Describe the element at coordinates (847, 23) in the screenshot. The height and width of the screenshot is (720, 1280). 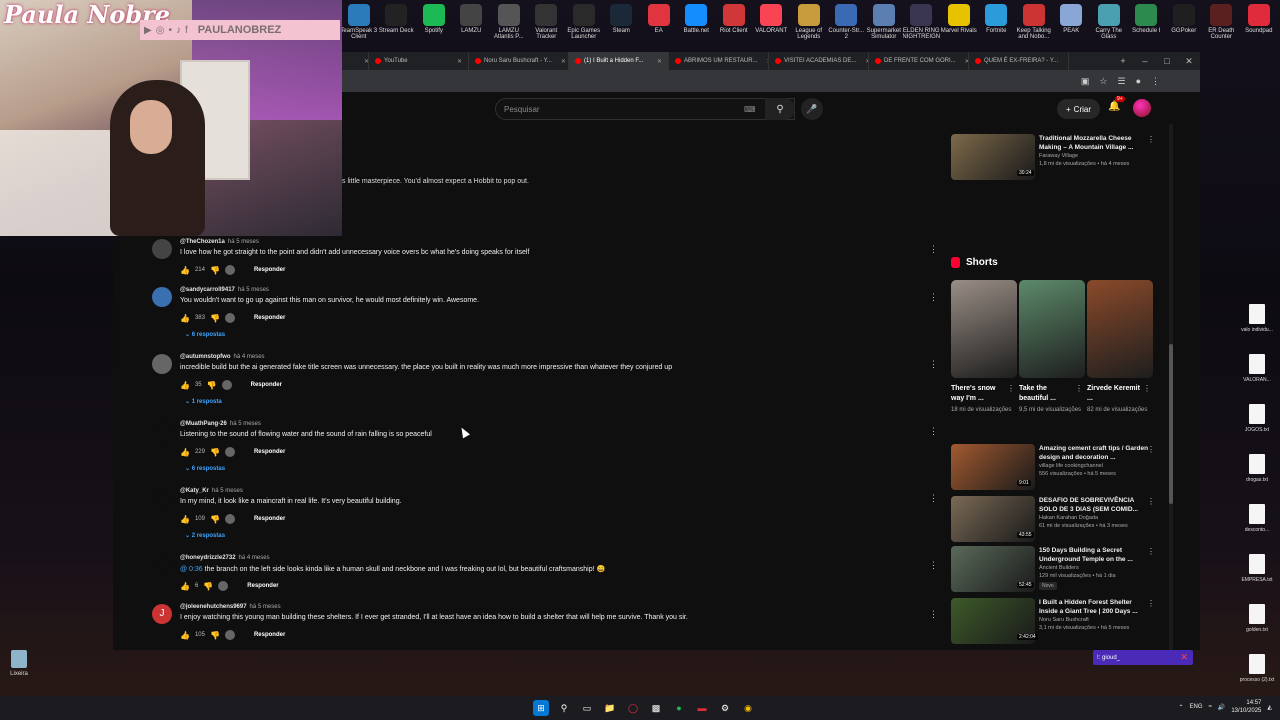
I see `desktop-shortcut: Counter-Str... 2` at that location.